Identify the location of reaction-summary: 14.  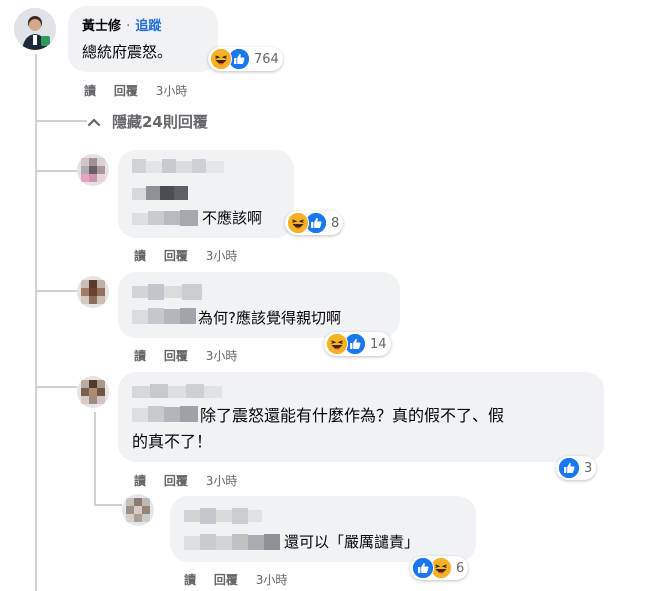
(357, 344).